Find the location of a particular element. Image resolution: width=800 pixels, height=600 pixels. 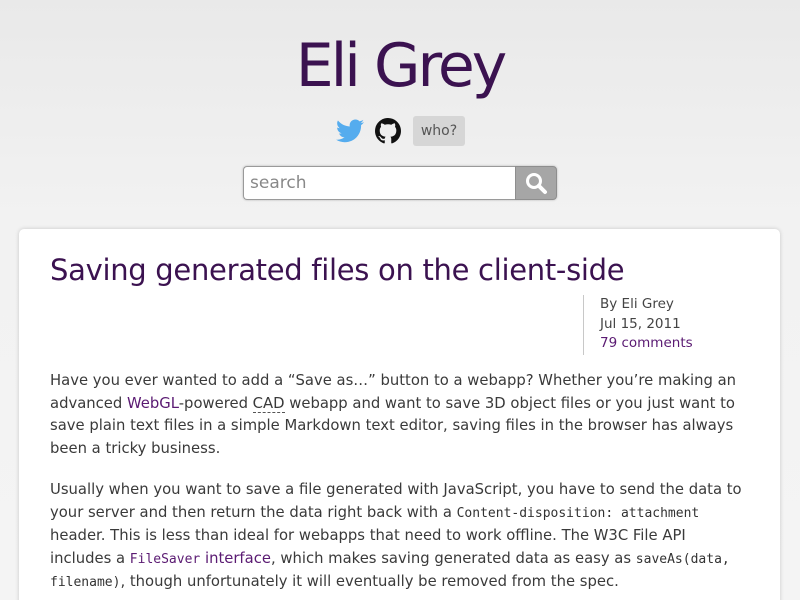

who-button: who? is located at coordinates (439, 131).